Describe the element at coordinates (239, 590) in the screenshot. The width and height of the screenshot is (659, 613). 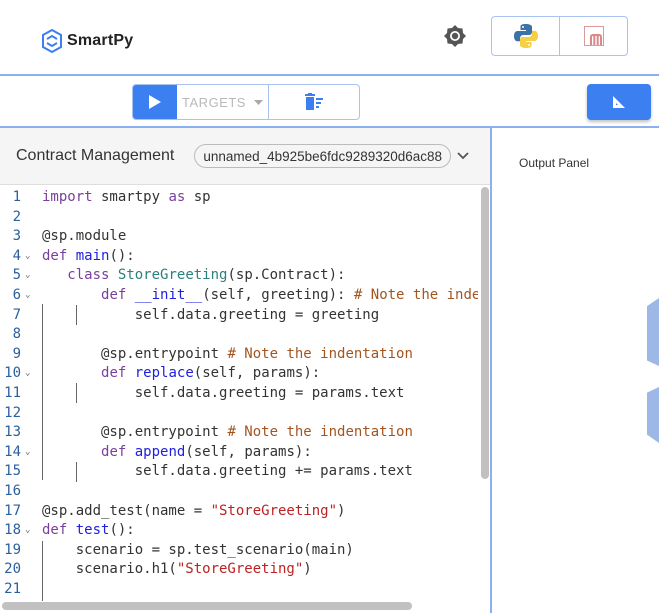
I see `code-line: 21` at that location.